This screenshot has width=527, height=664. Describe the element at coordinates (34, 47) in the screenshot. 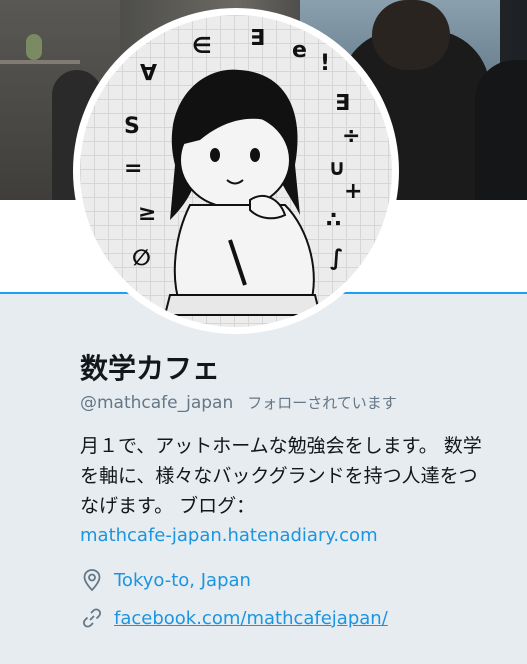

I see `banner-plant` at that location.